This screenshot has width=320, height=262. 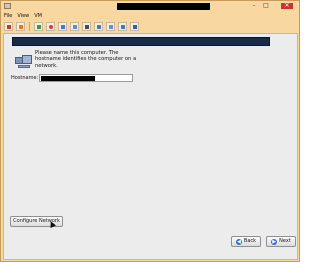 I want to click on snapshot-button, so click(x=62, y=26).